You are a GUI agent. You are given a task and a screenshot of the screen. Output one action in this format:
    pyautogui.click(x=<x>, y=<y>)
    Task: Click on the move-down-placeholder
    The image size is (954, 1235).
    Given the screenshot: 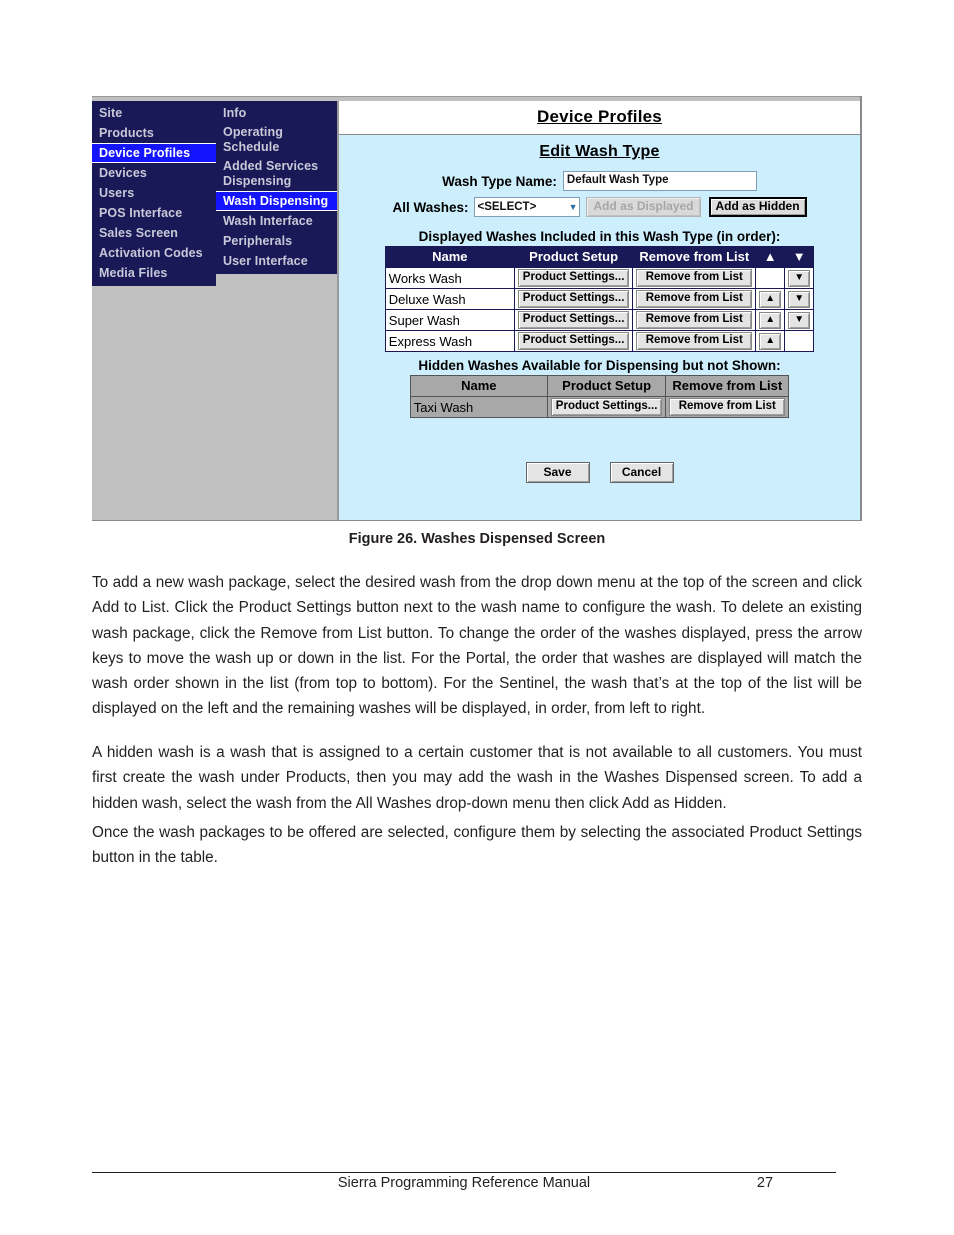 What is the action you would take?
    pyautogui.click(x=799, y=341)
    